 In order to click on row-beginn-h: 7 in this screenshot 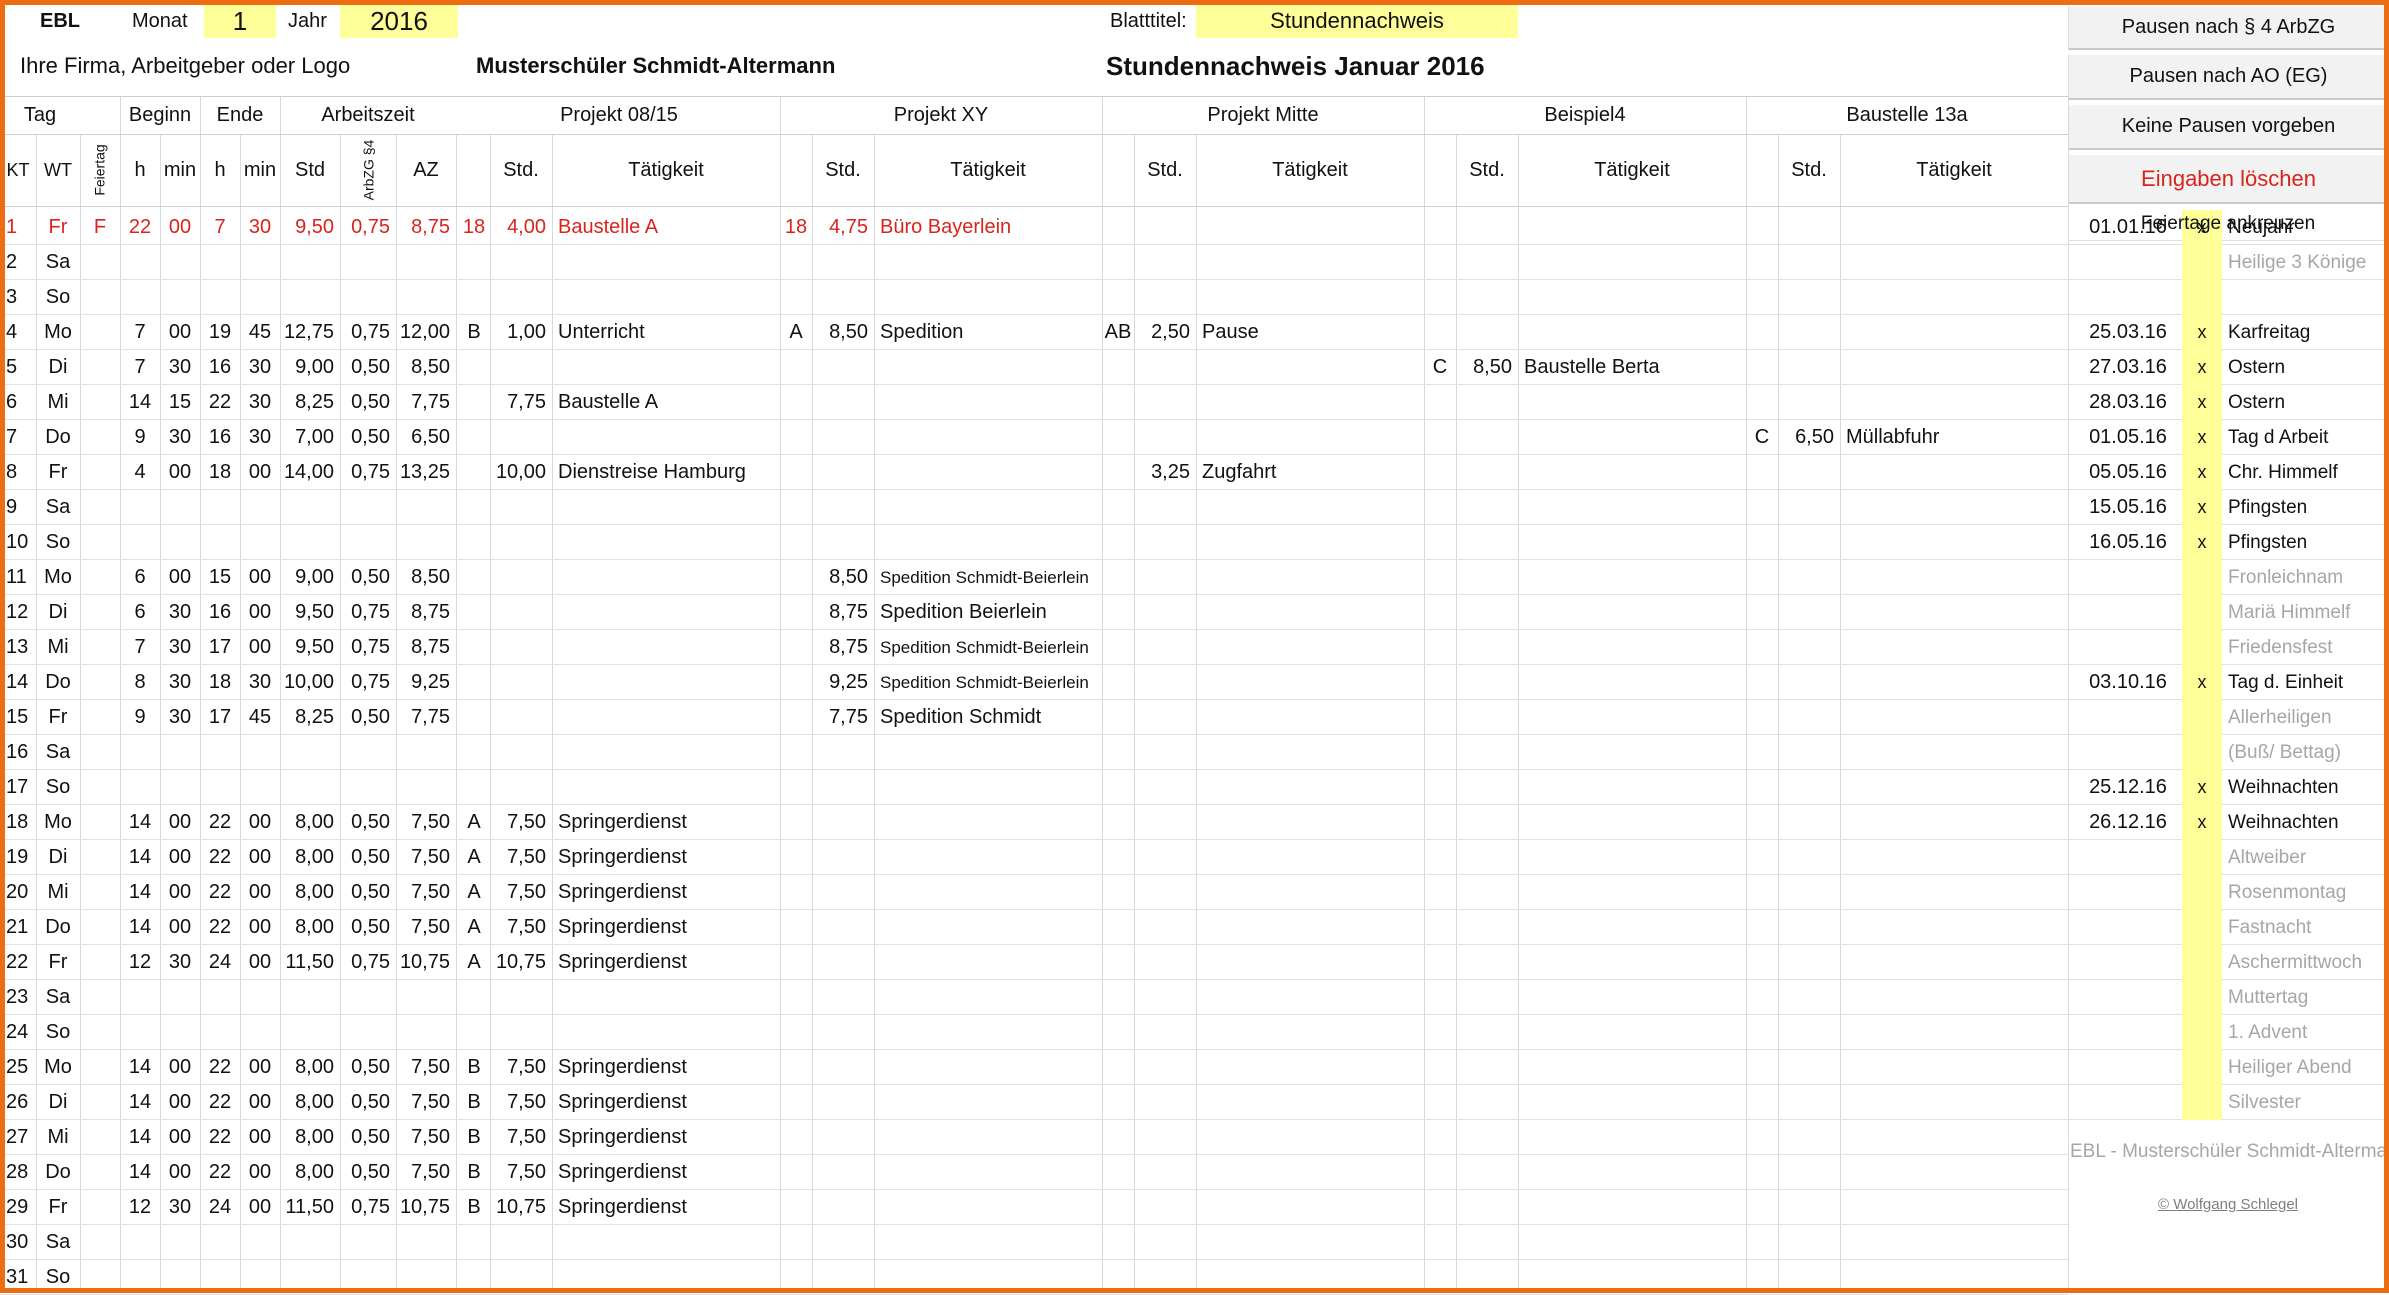, I will do `click(140, 647)`.